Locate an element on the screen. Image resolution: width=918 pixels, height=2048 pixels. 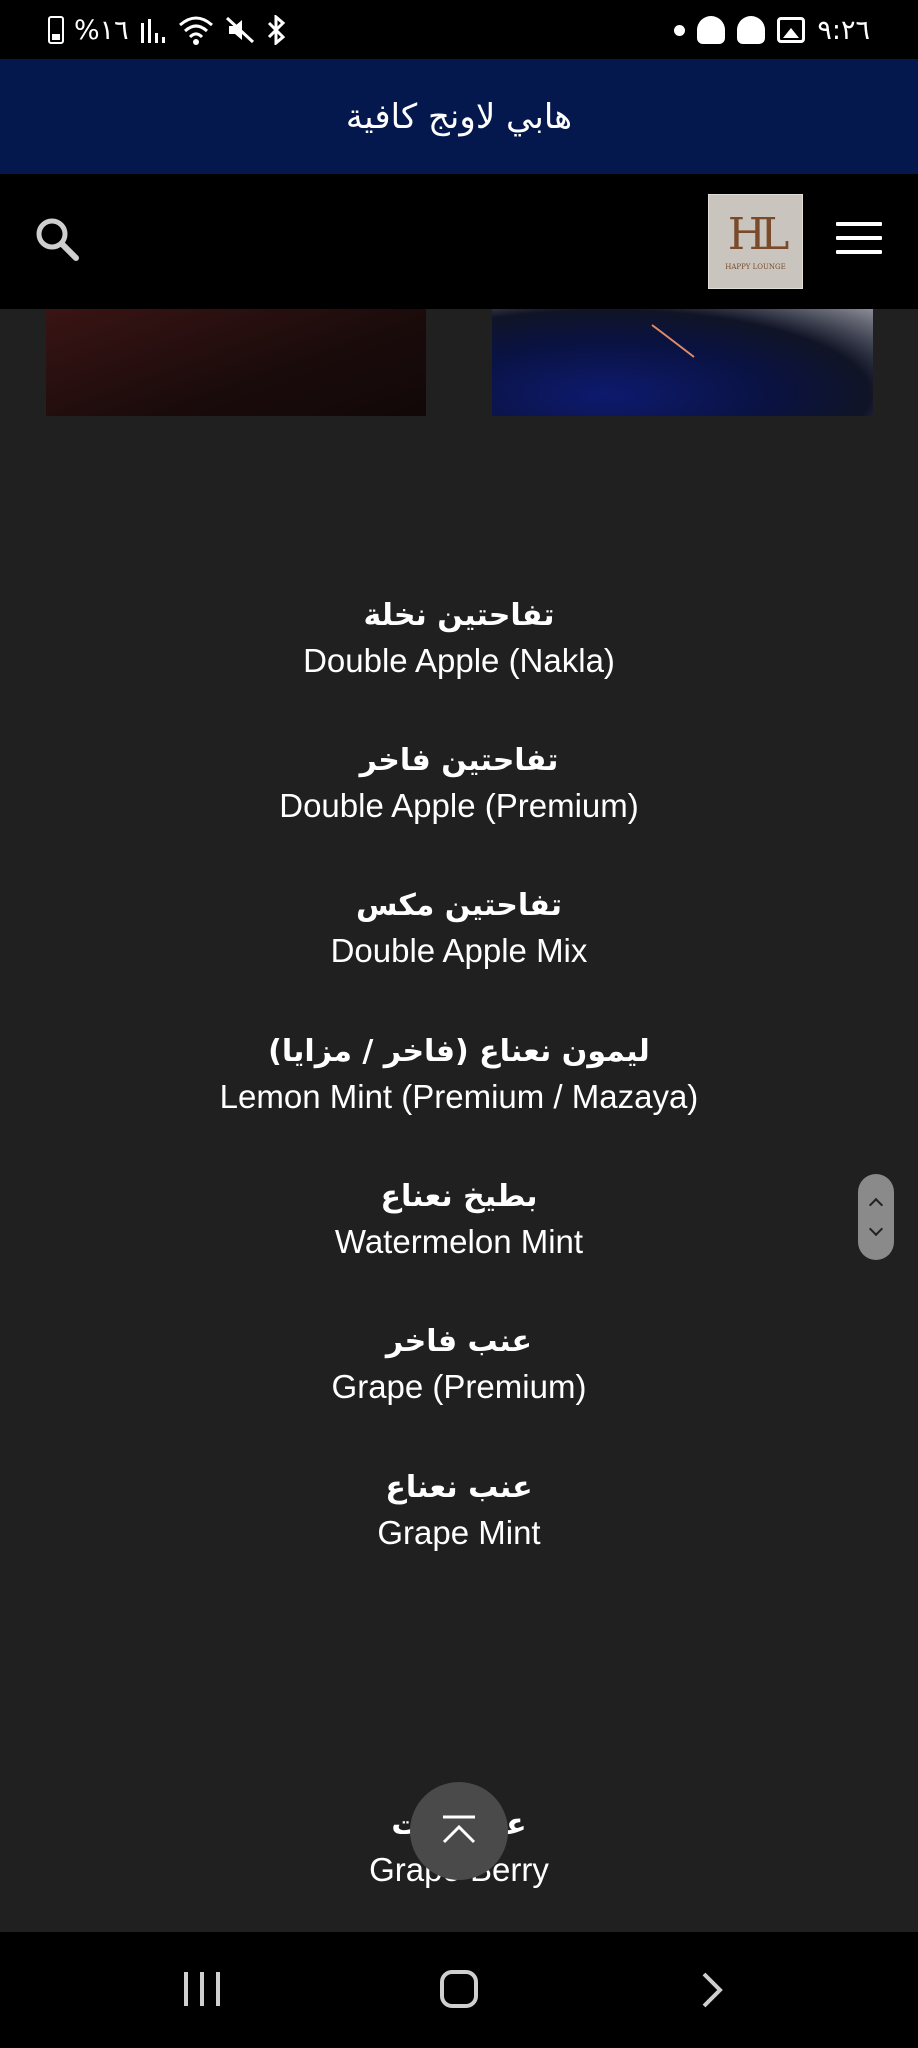
item-name-ar: تفاحتين فاخر is located at coordinates (459, 760).